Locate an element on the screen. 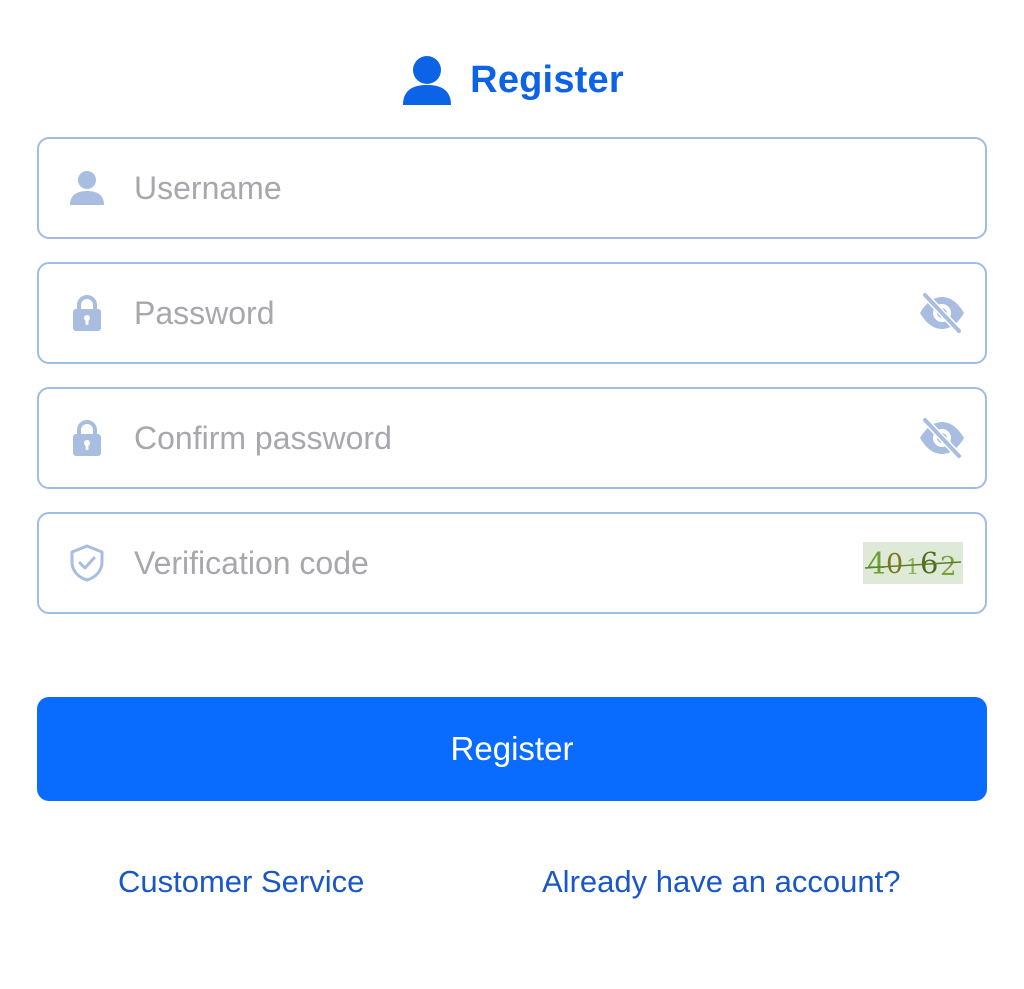 The width and height of the screenshot is (1024, 989). shield-check-icon is located at coordinates (87, 563).